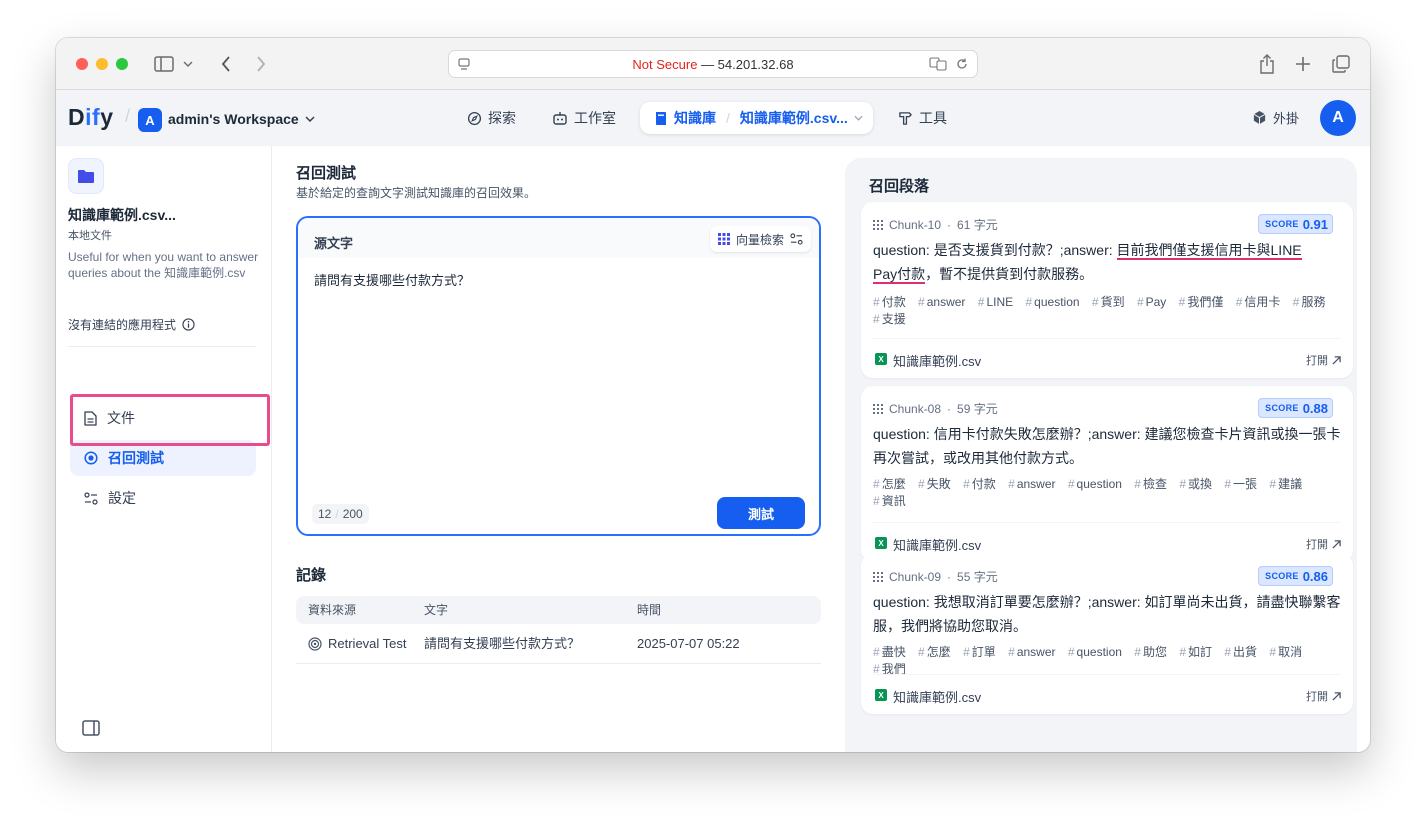 This screenshot has width=1426, height=826. I want to click on score-badge: SCORE 0.88, so click(1295, 408).